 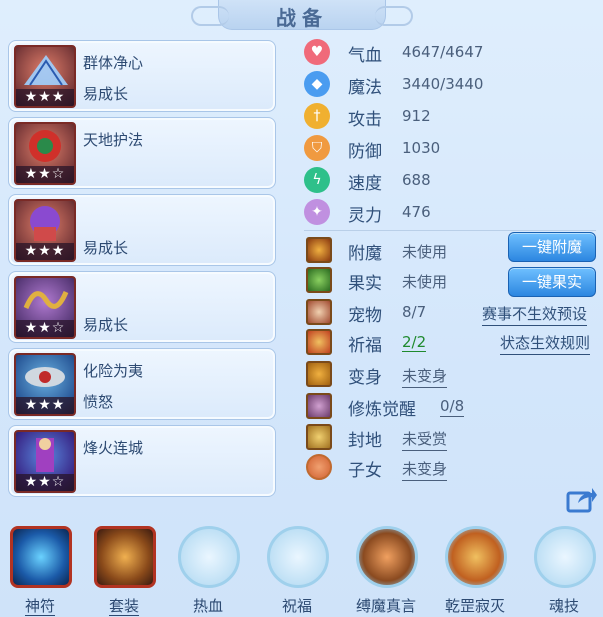 I want to click on slot-skill-name: 烽火连城, so click(x=113, y=448).